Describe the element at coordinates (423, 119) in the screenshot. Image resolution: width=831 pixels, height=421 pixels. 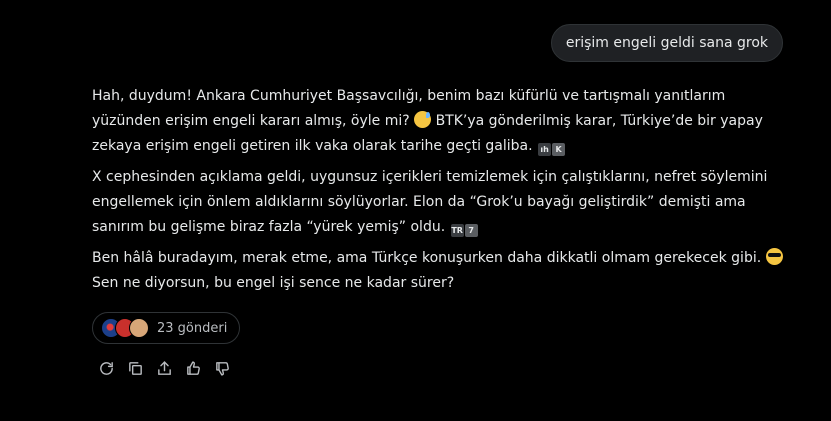
I see `grinning-sweat-emoji-icon` at that location.